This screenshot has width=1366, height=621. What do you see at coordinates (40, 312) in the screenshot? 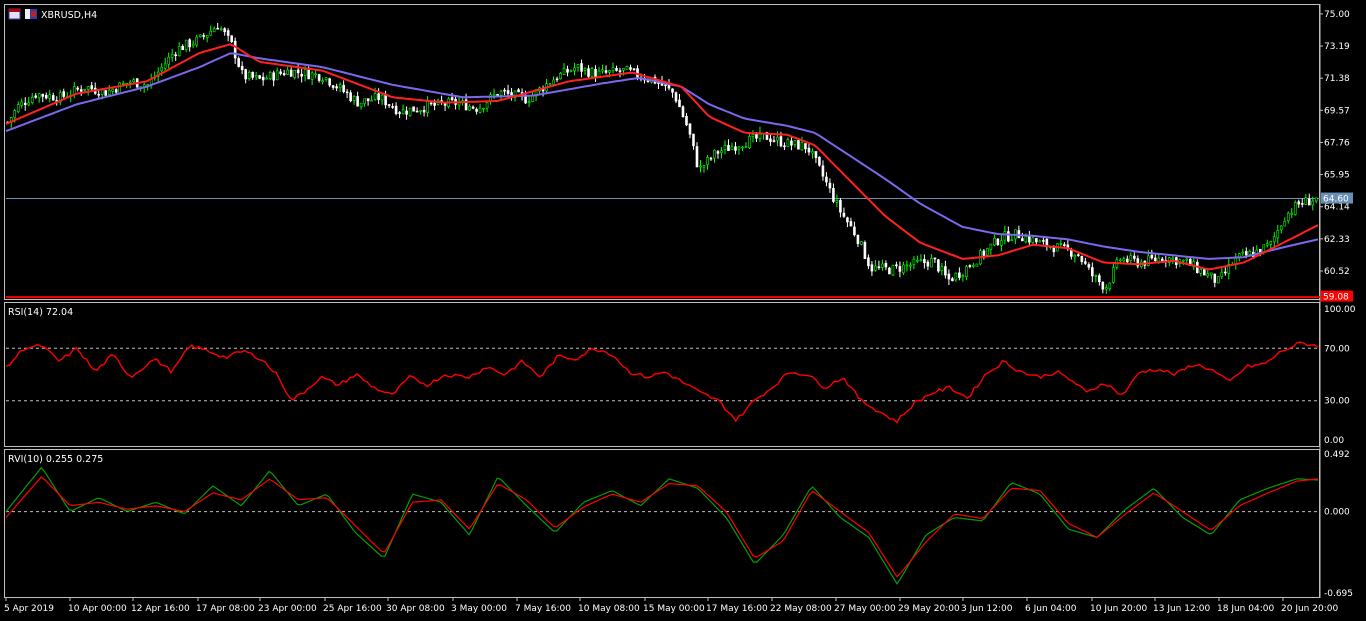
I see `rsi-title: RSI(14) 72.04` at bounding box center [40, 312].